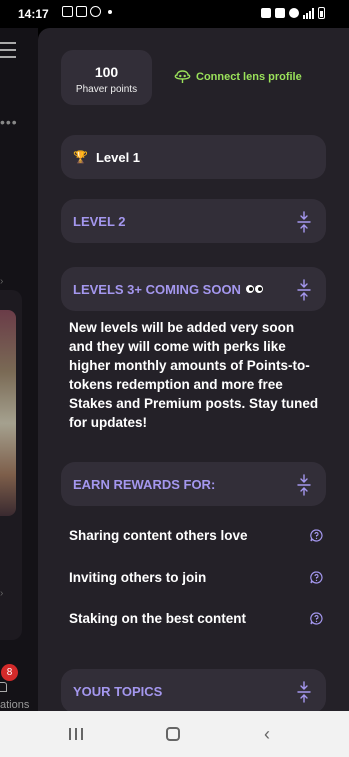  Describe the element at coordinates (144, 484) in the screenshot. I see `earn-rewards-title: EARN REWARDS FOR:` at that location.